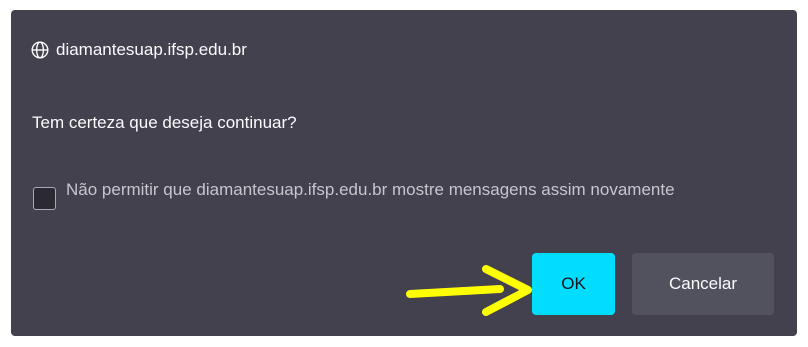  What do you see at coordinates (151, 49) in the screenshot?
I see `origin-text: diamantesuap.ifsp.edu.br` at bounding box center [151, 49].